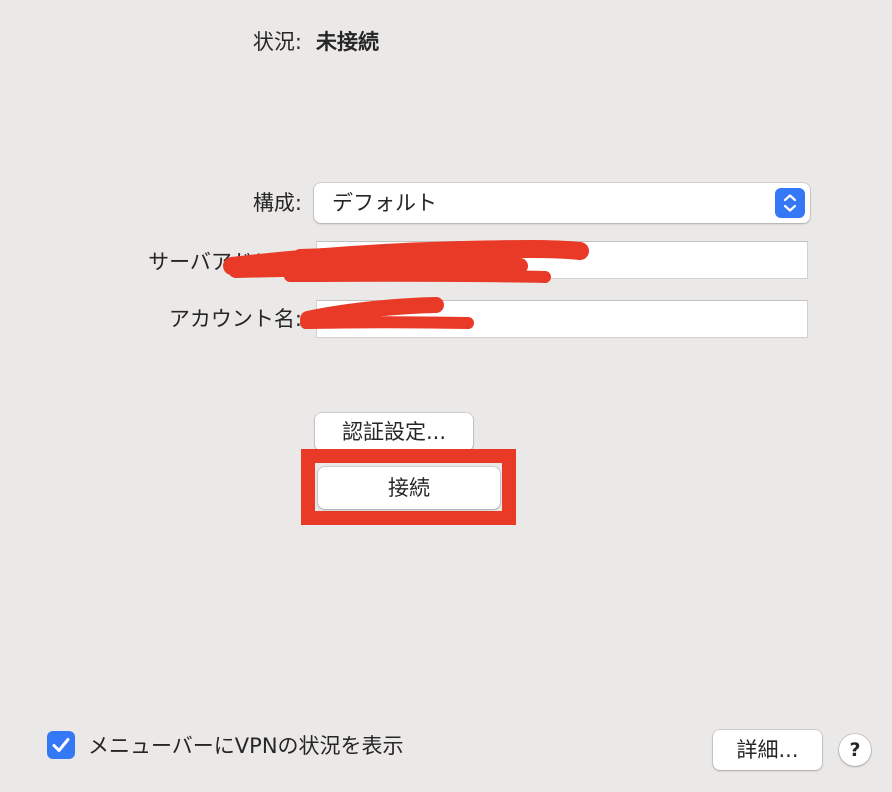 This screenshot has height=792, width=892. What do you see at coordinates (406, 284) in the screenshot?
I see `redaction-marks` at bounding box center [406, 284].